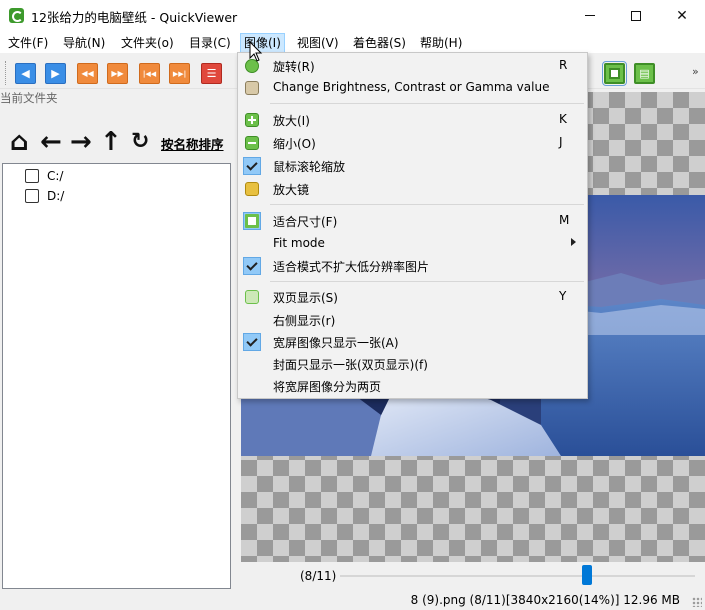 The width and height of the screenshot is (705, 610). I want to click on menu-help: 帮助(H), so click(441, 43).